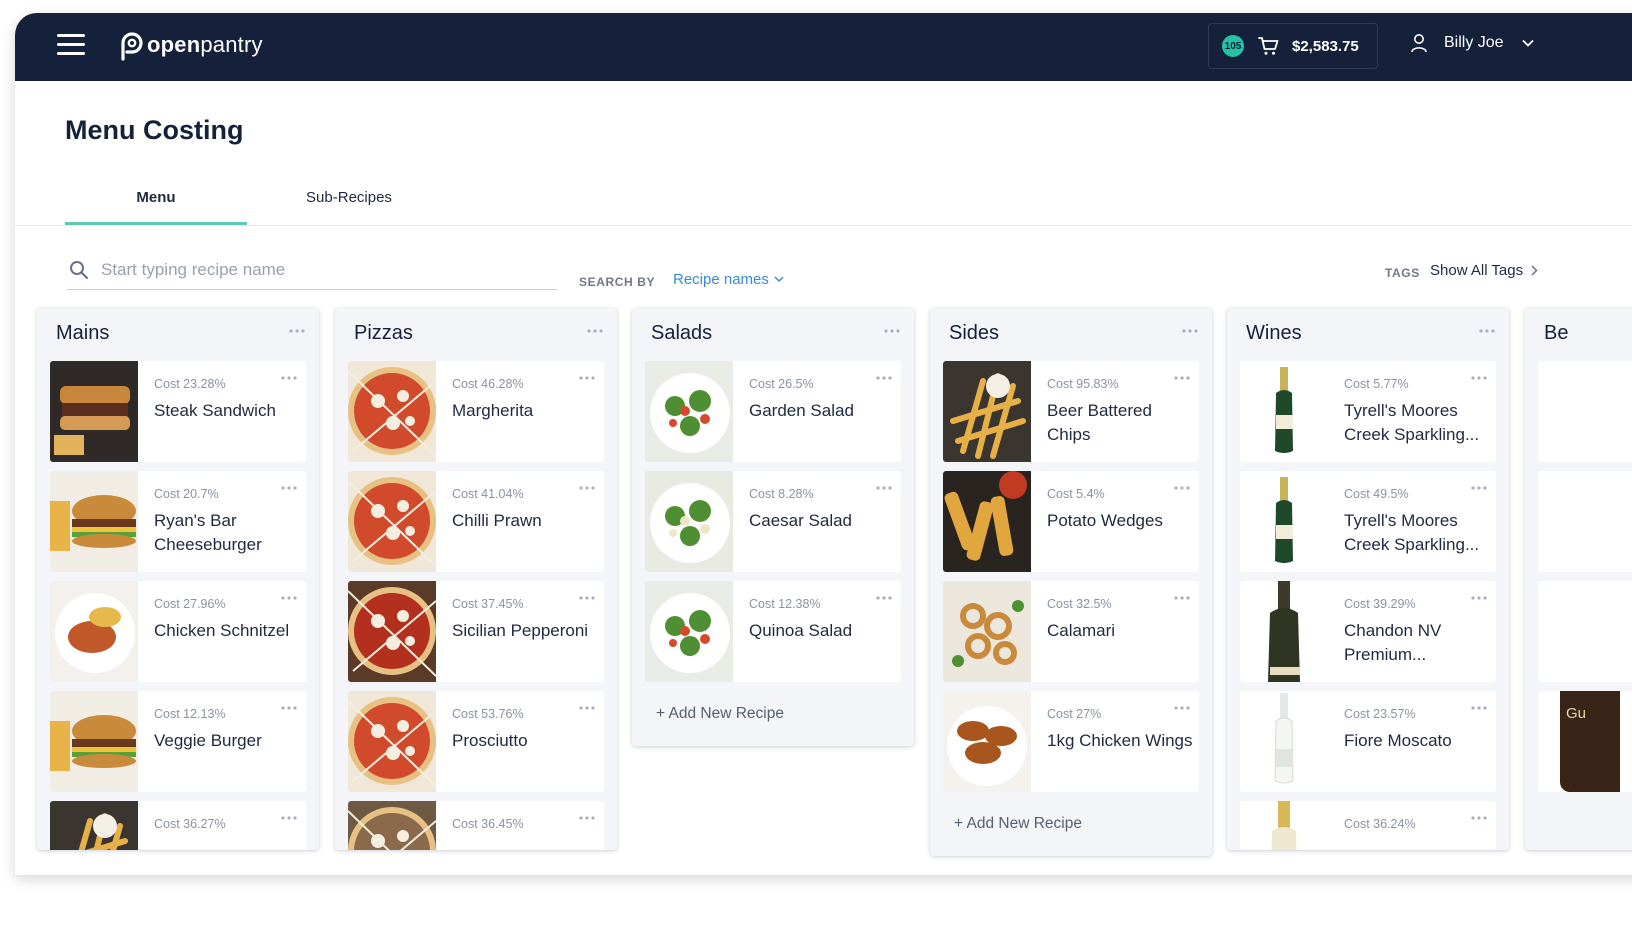 This screenshot has height=928, width=1632. I want to click on recipe-card: Cost 41.04% Chilli Prawn, so click(476, 521).